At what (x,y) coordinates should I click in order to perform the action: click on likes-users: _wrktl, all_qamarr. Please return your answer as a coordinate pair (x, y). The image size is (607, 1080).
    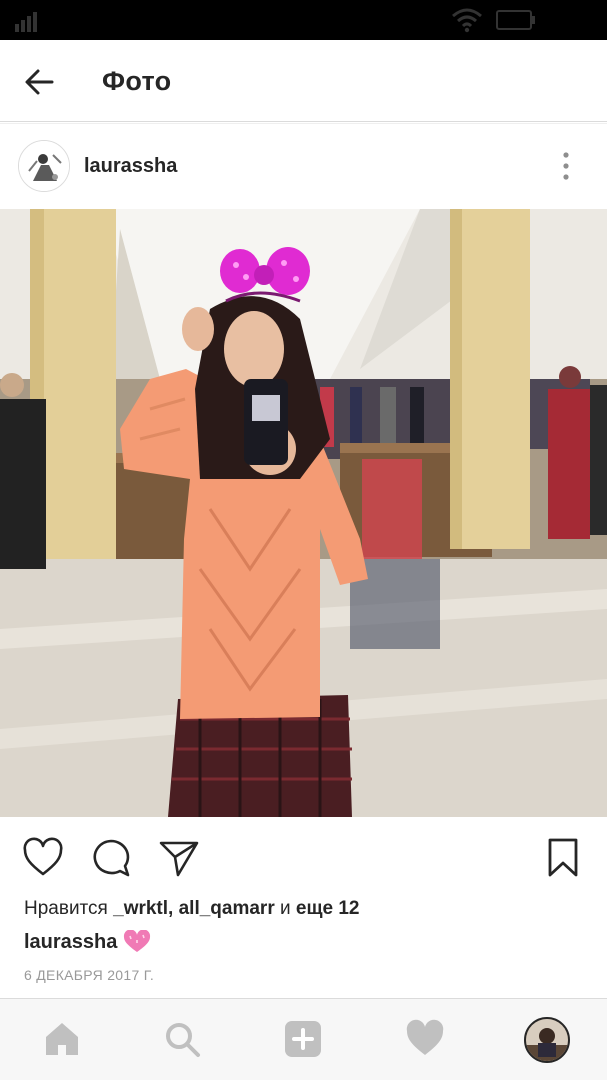
    Looking at the image, I should click on (194, 908).